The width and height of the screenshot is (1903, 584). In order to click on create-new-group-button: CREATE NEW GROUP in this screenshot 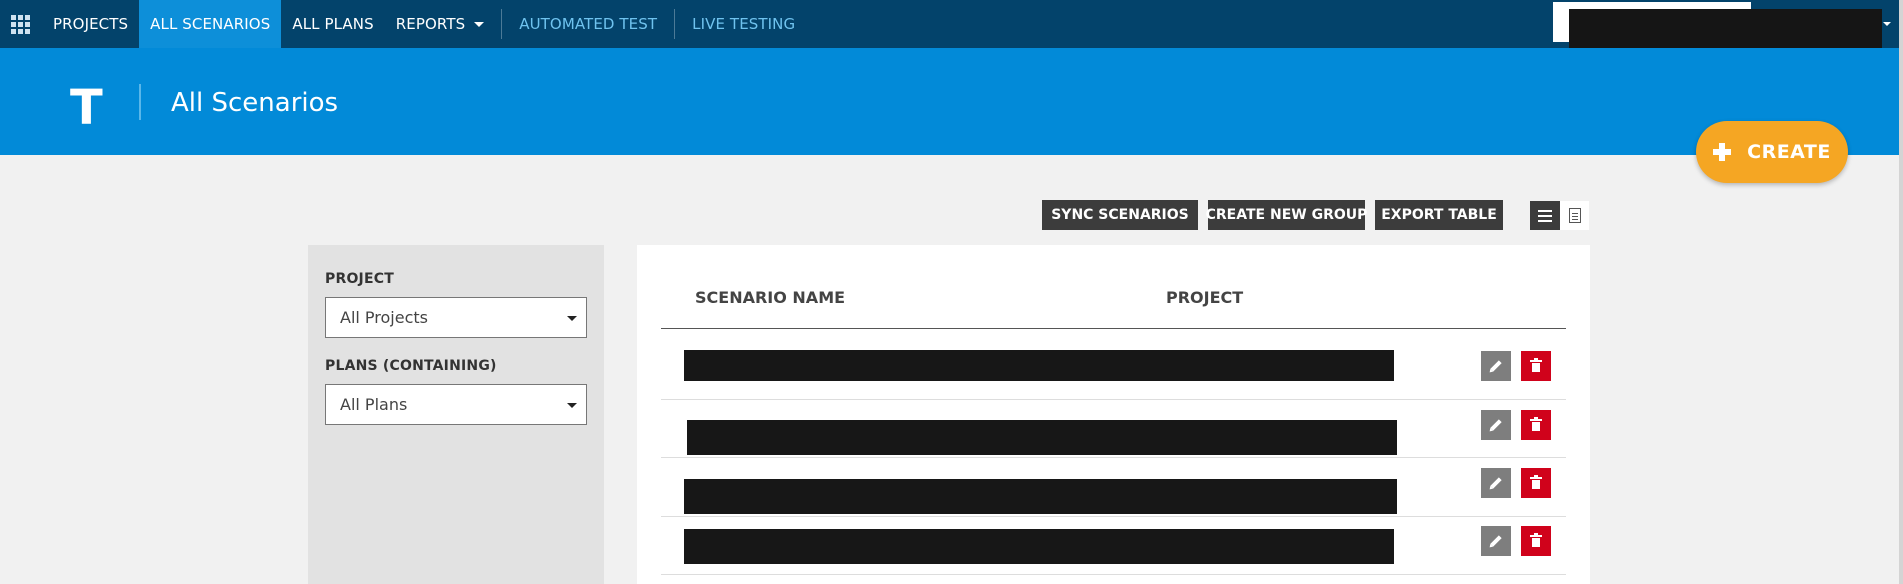, I will do `click(1286, 215)`.